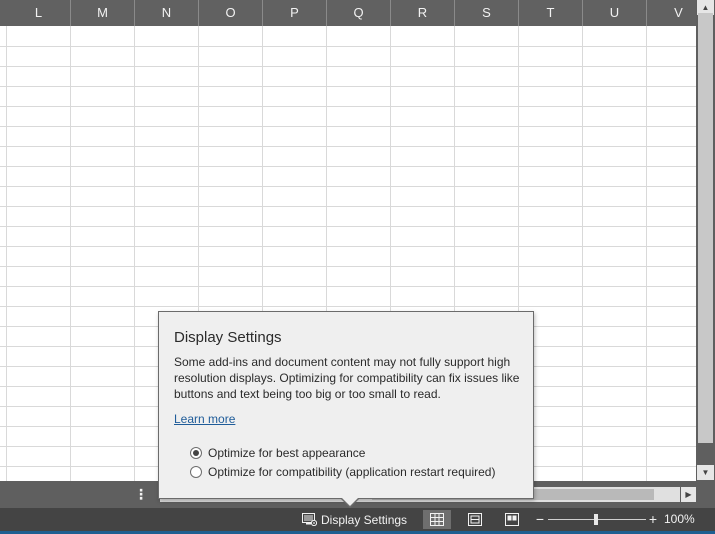  Describe the element at coordinates (653, 519) in the screenshot. I see `zoom-in-button: +` at that location.